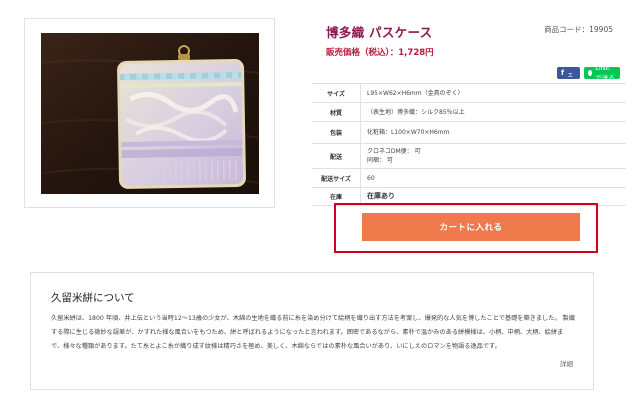 The width and height of the screenshot is (640, 400). What do you see at coordinates (336, 132) in the screenshot?
I see `spec-key: 包装` at bounding box center [336, 132].